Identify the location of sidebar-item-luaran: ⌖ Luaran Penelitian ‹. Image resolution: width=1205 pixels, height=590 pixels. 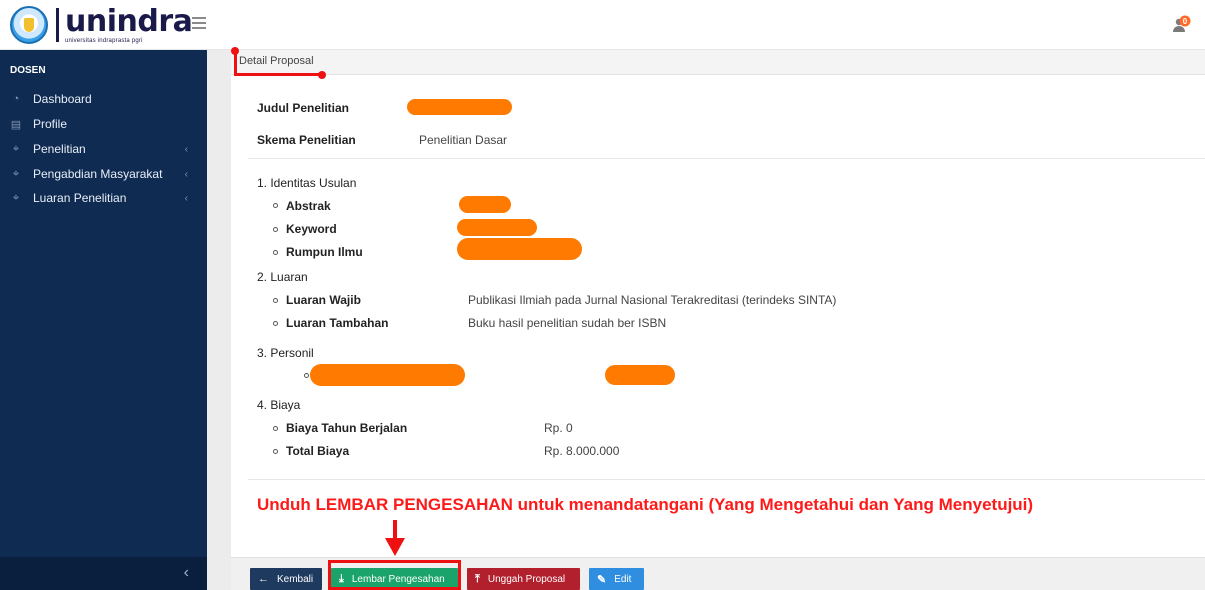
(100, 198).